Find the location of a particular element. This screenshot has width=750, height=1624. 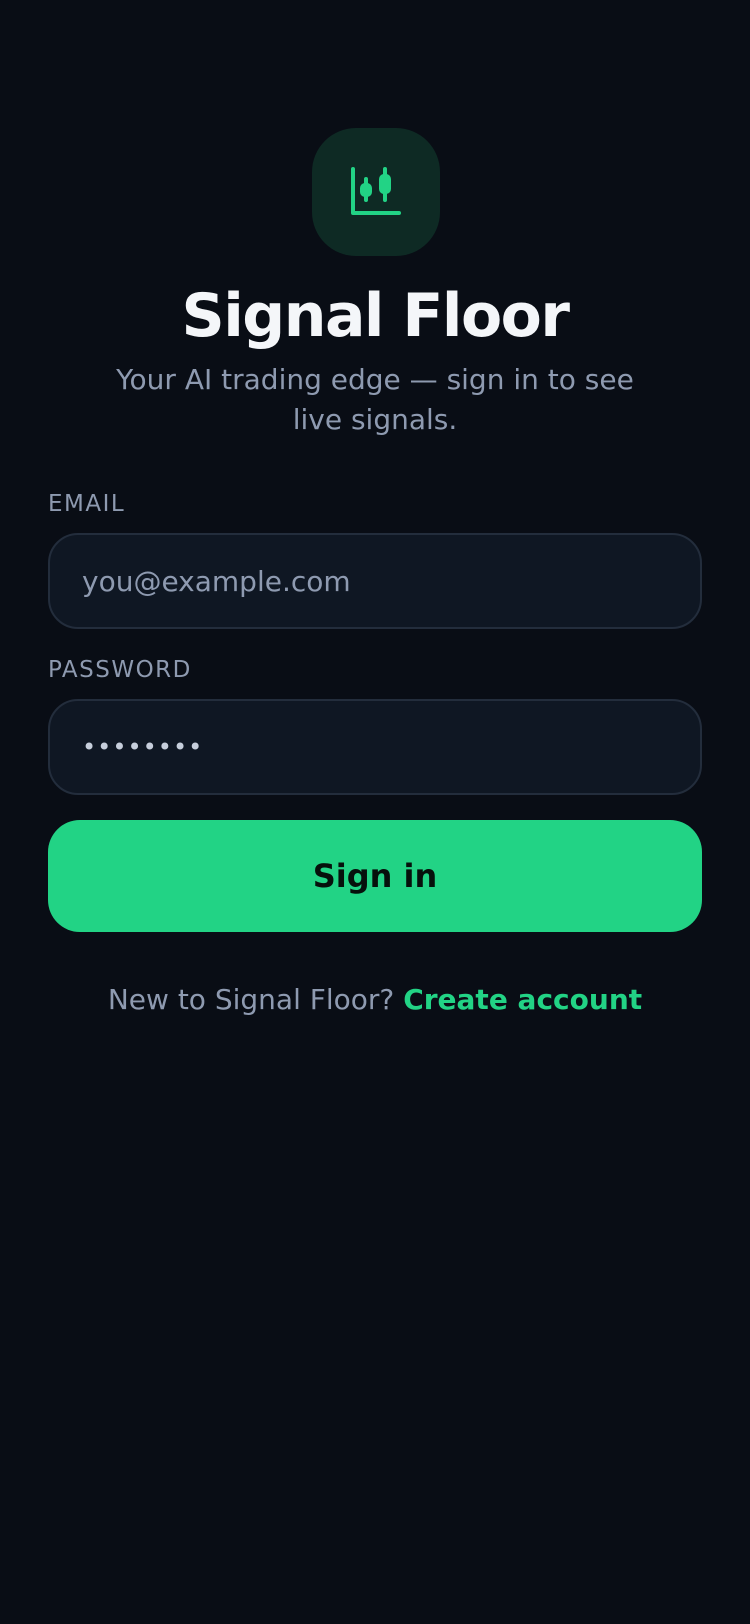

email-label: EMAIL is located at coordinates (87, 504).